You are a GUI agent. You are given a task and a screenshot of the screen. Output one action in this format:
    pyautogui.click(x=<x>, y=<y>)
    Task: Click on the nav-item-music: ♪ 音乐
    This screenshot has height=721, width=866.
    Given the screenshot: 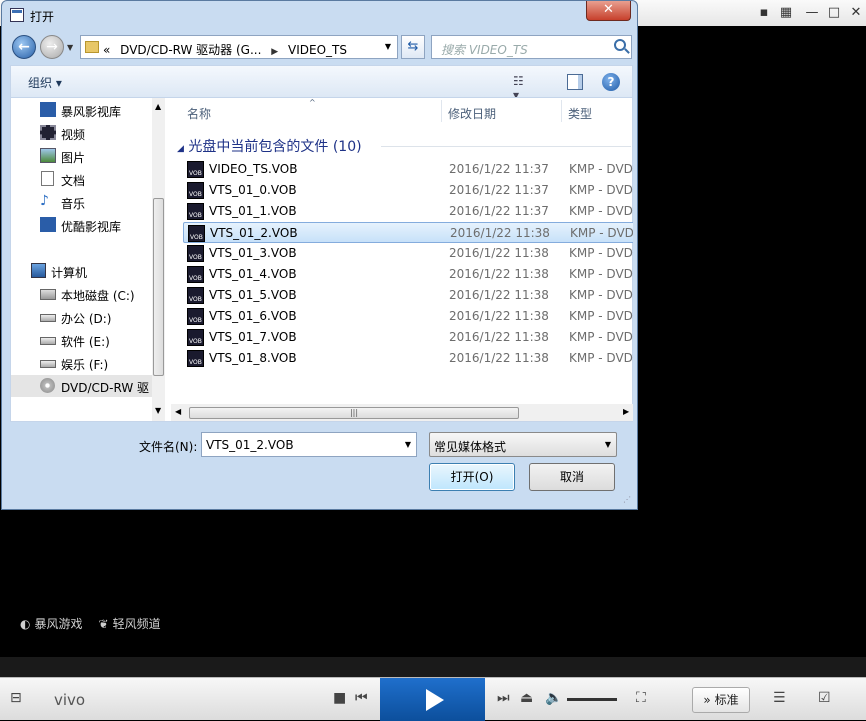 What is the action you would take?
    pyautogui.click(x=82, y=202)
    